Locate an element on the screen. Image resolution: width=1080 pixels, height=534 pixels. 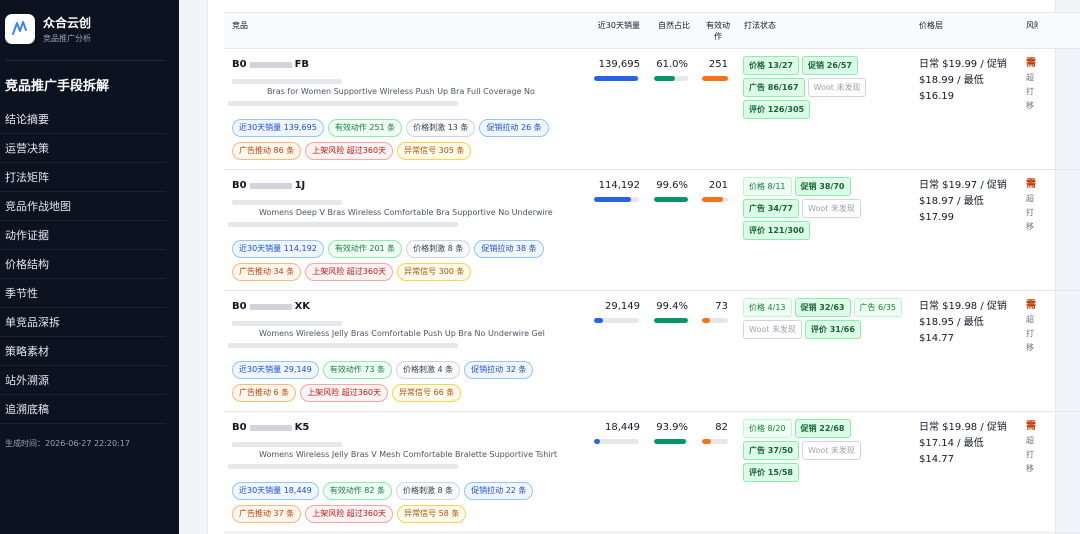
header-play: 打法状态 is located at coordinates (760, 25).